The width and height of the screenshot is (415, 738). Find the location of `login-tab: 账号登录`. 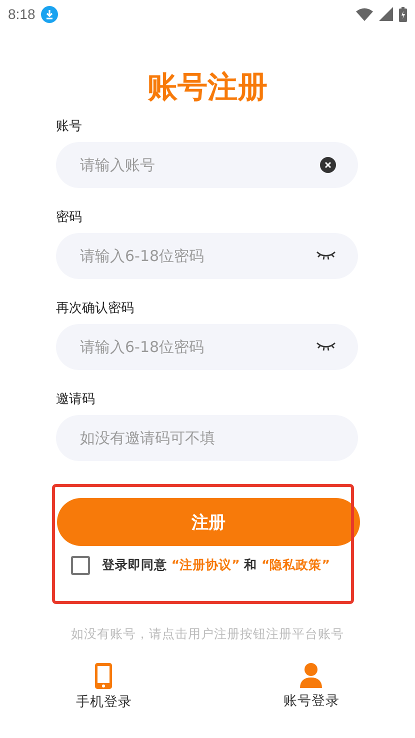

login-tab: 账号登录 is located at coordinates (311, 686).